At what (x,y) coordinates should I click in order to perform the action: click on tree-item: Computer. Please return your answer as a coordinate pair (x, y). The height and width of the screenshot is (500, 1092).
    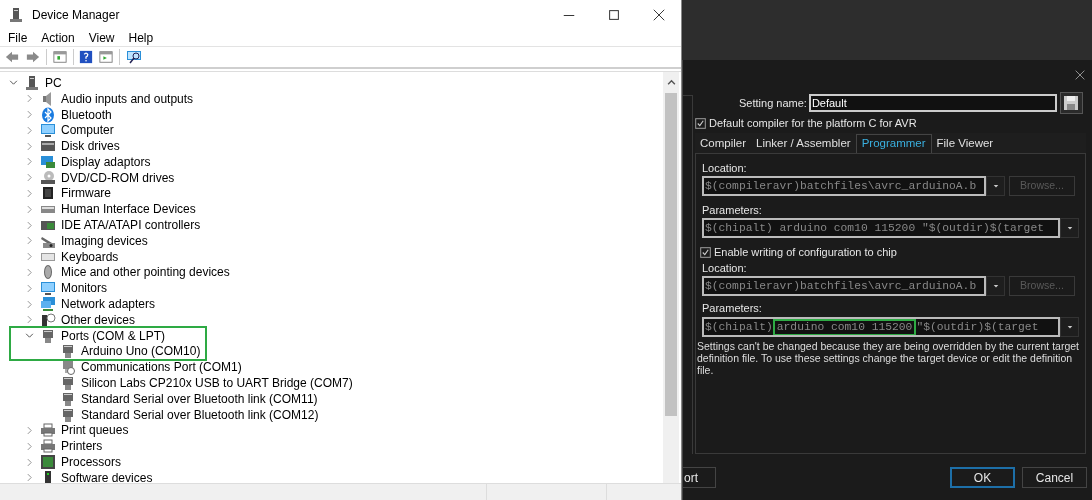
    Looking at the image, I should click on (87, 130).